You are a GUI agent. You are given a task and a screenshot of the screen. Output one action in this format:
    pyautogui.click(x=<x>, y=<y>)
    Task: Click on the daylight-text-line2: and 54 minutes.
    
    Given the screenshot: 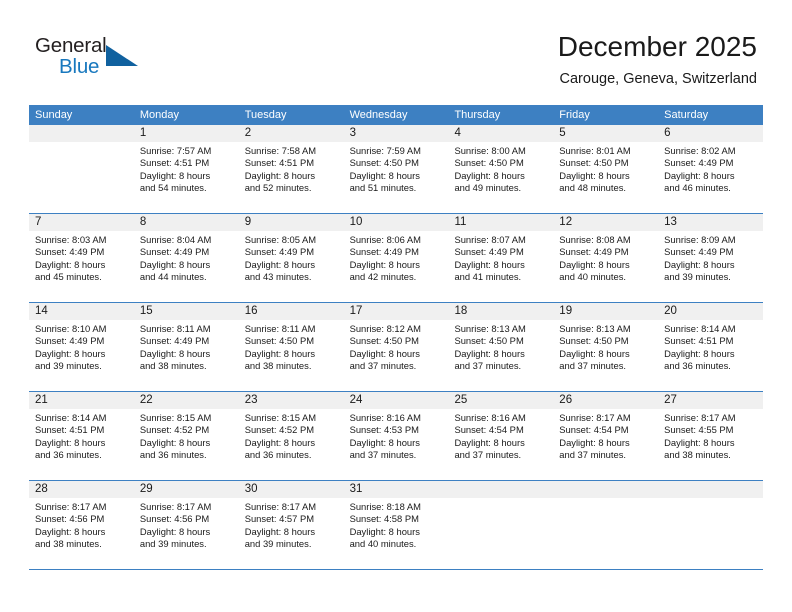 What is the action you would take?
    pyautogui.click(x=173, y=187)
    